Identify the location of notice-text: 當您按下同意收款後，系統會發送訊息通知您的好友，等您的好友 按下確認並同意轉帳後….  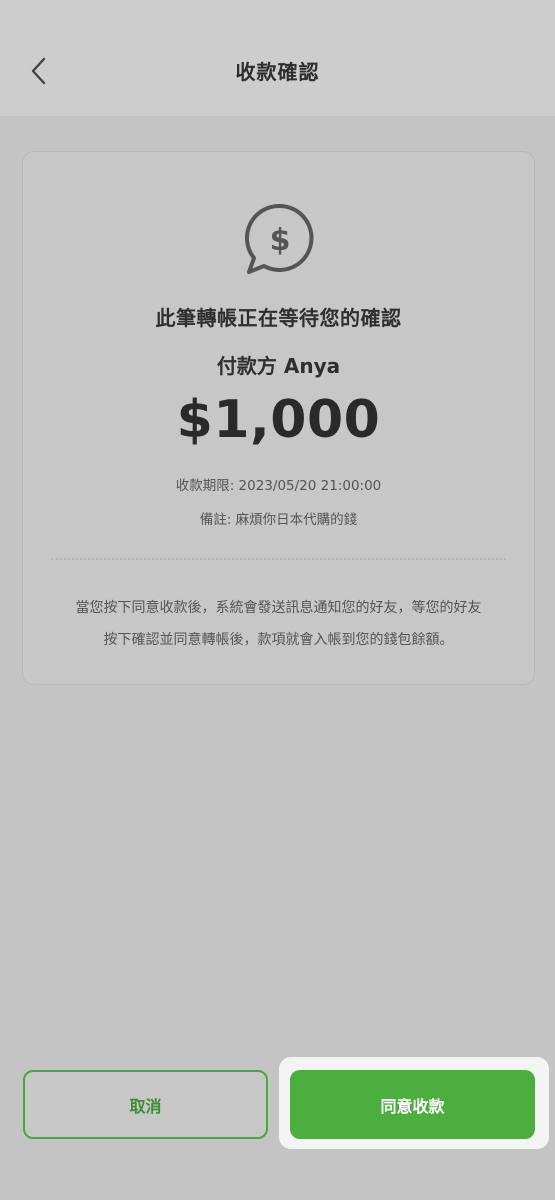
(278, 624).